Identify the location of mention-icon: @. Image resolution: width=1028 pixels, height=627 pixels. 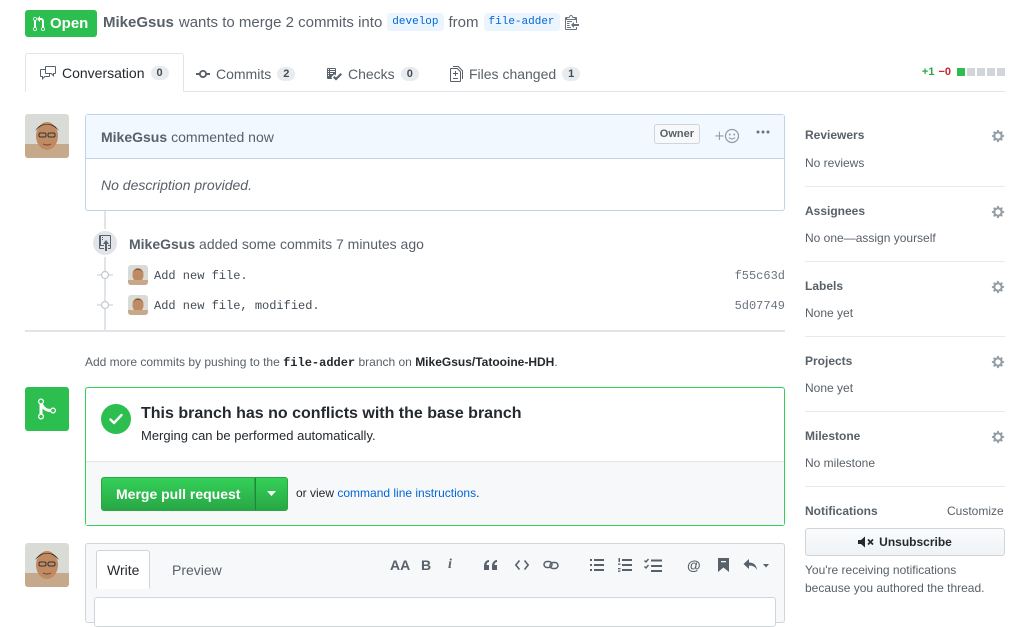
(694, 565).